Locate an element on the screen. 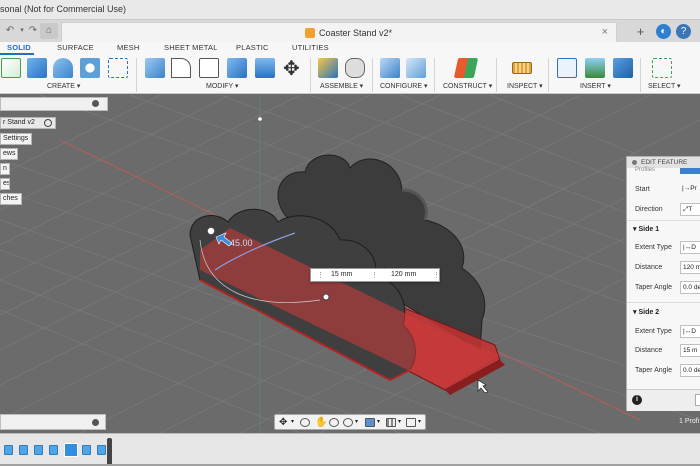 The image size is (700, 466). ok-button is located at coordinates (697, 400).